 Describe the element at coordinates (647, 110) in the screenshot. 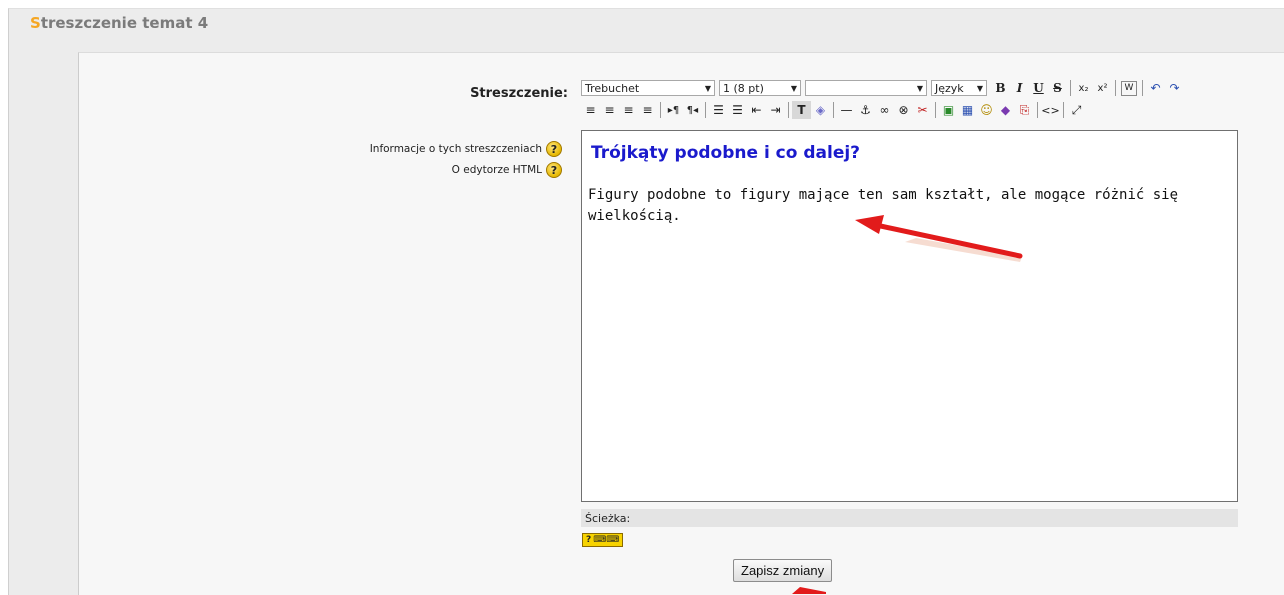

I see `justify-button: ≡` at that location.